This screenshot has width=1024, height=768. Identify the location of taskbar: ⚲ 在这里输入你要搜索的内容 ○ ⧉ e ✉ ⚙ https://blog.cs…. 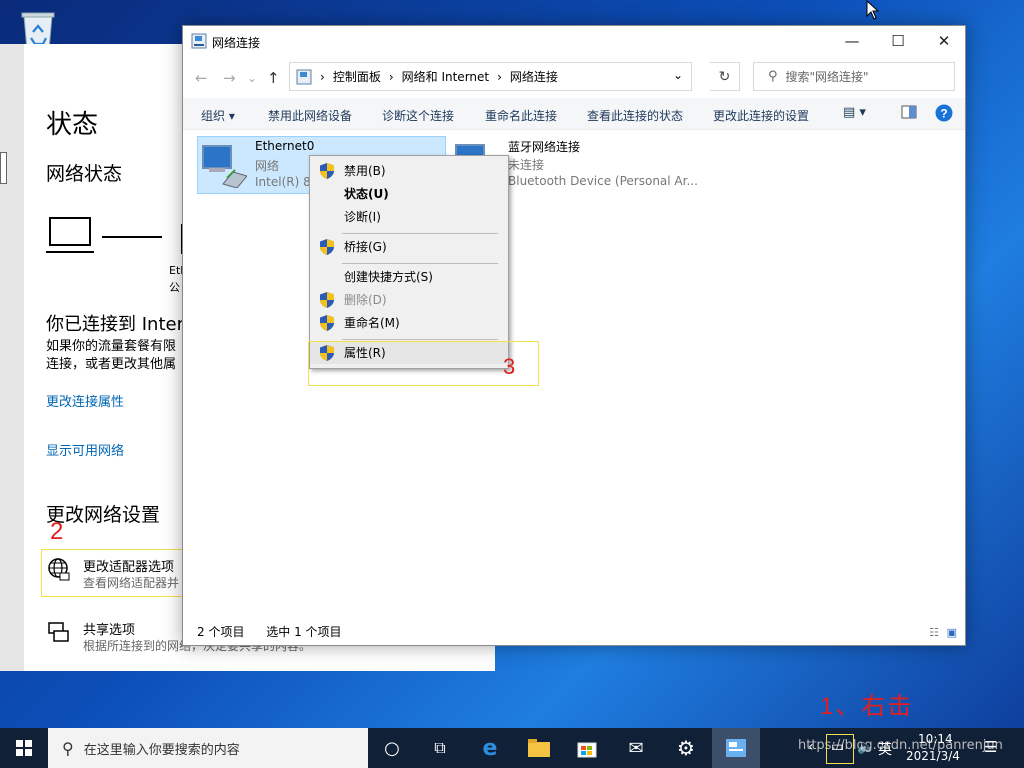
(512, 748).